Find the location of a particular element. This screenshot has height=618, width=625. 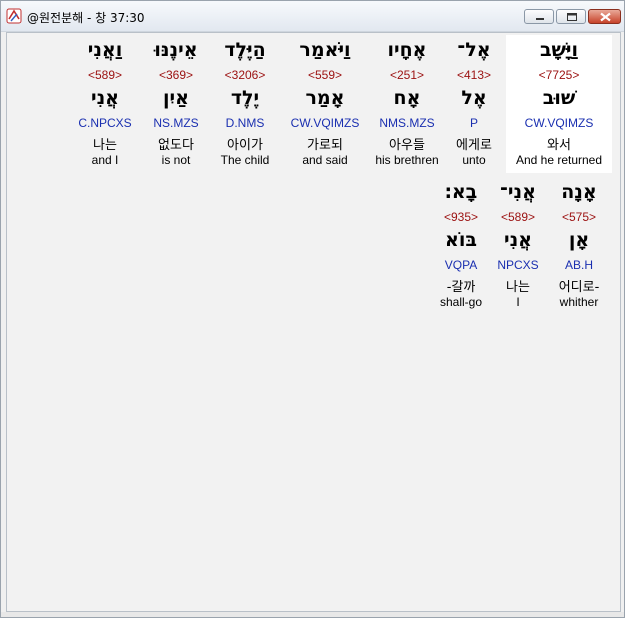

hebrew-word: וַיָּשָׁב is located at coordinates (559, 50).